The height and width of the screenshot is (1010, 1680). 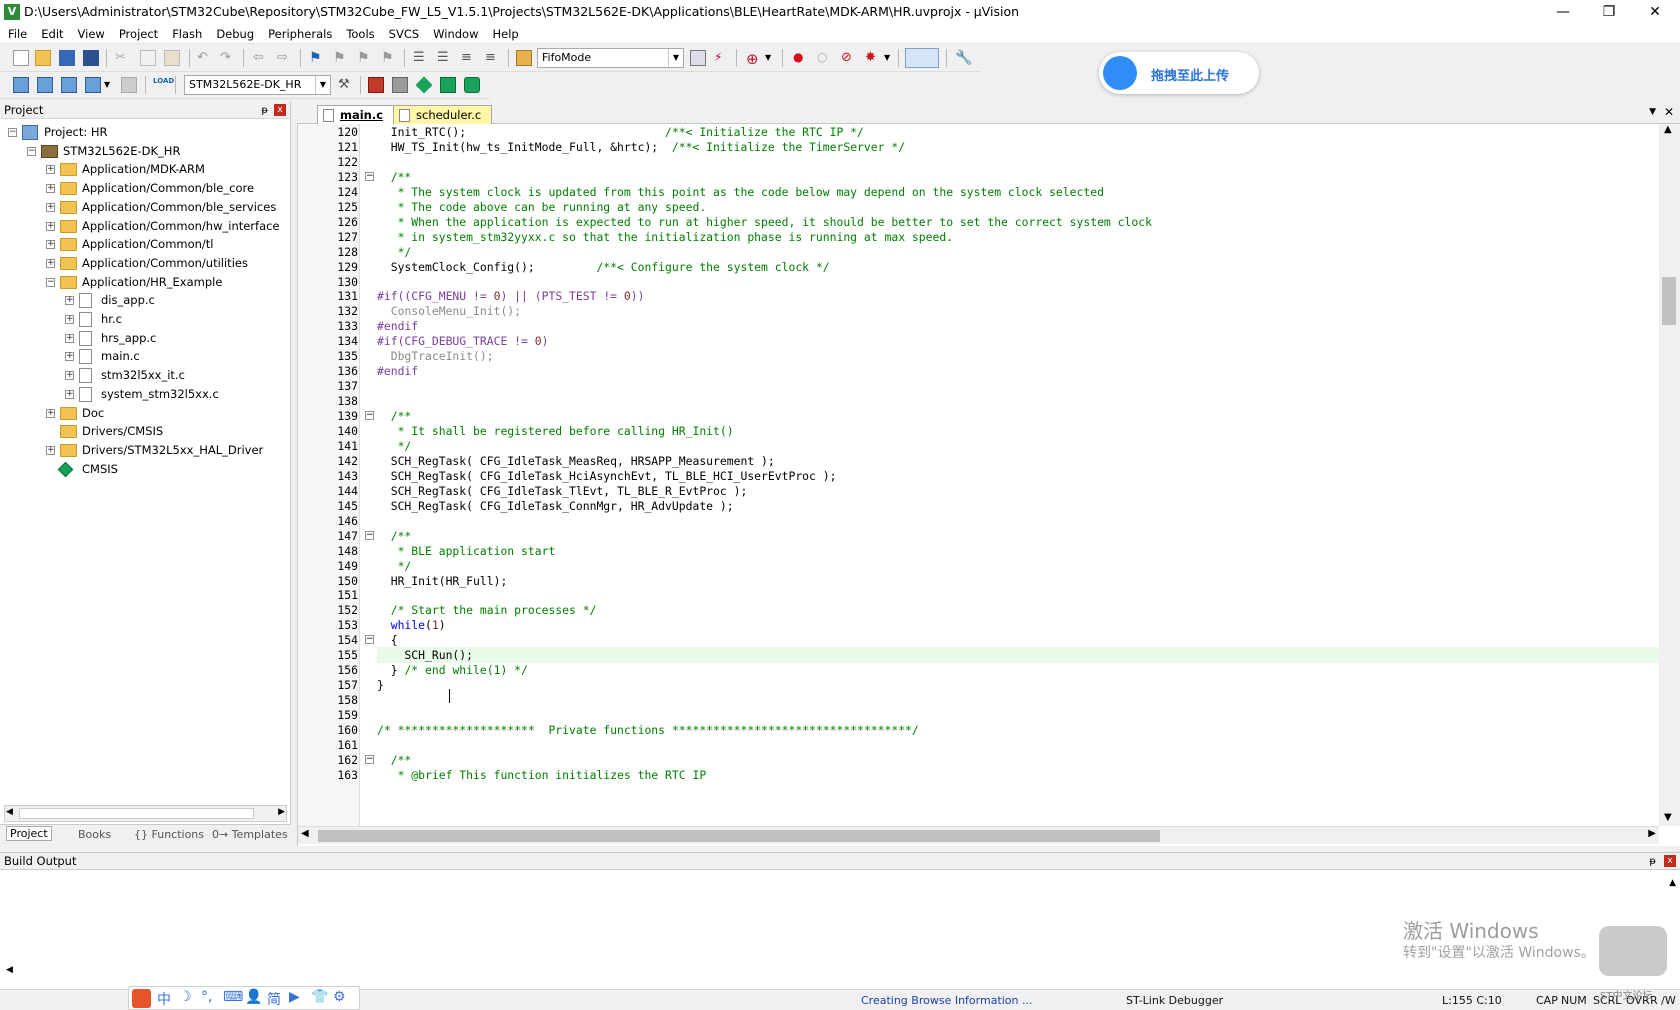 What do you see at coordinates (163, 85) in the screenshot?
I see `download-load-icon: LOAD` at bounding box center [163, 85].